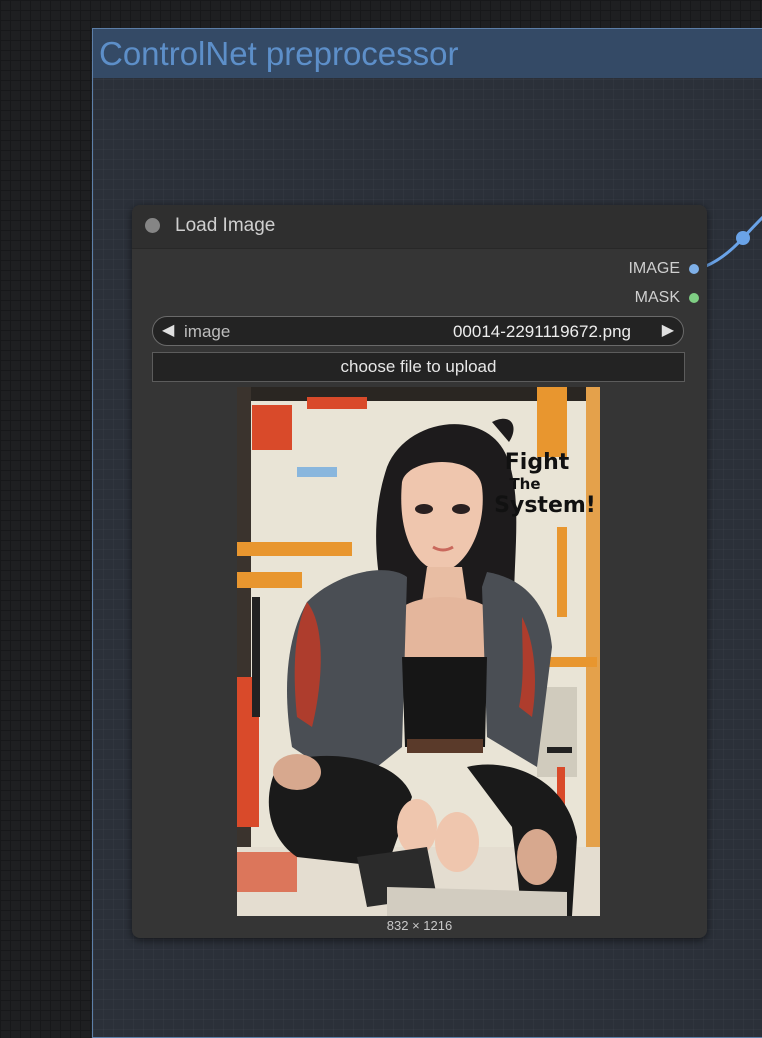 The image size is (762, 1038). What do you see at coordinates (225, 225) in the screenshot?
I see `node-title: Load Image` at bounding box center [225, 225].